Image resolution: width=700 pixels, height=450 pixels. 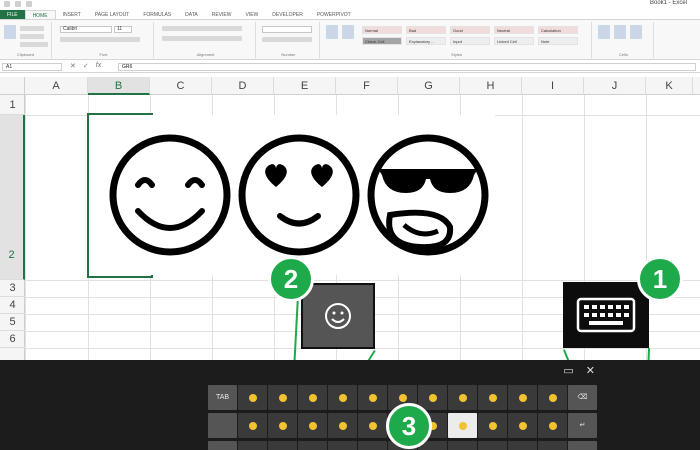 What do you see at coordinates (305, 86) in the screenshot?
I see `column-header-e: E` at bounding box center [305, 86].